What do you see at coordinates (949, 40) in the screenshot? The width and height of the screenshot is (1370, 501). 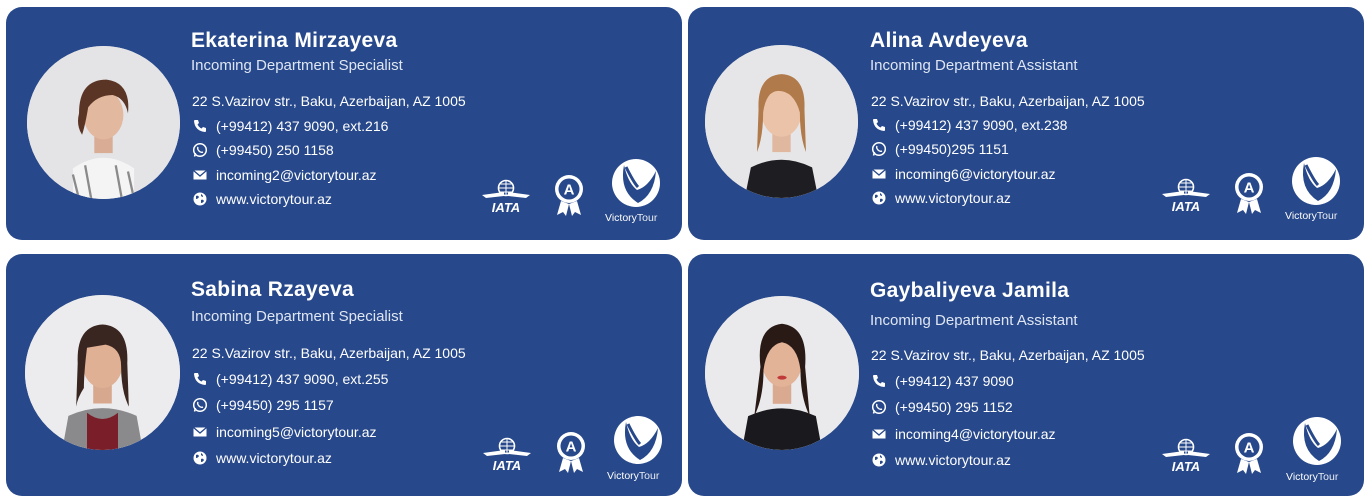 I see `person-name: Alina Avdeyeva` at bounding box center [949, 40].